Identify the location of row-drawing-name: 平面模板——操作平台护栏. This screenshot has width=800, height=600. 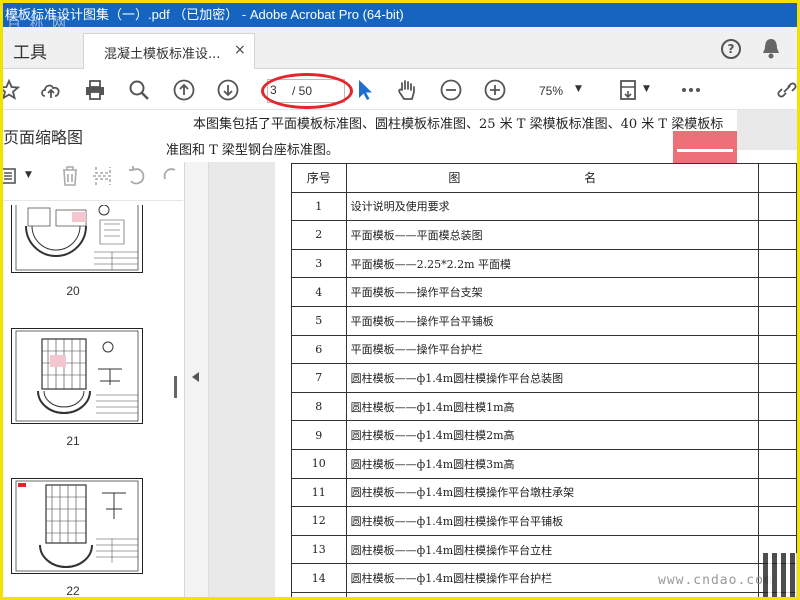
(552, 349).